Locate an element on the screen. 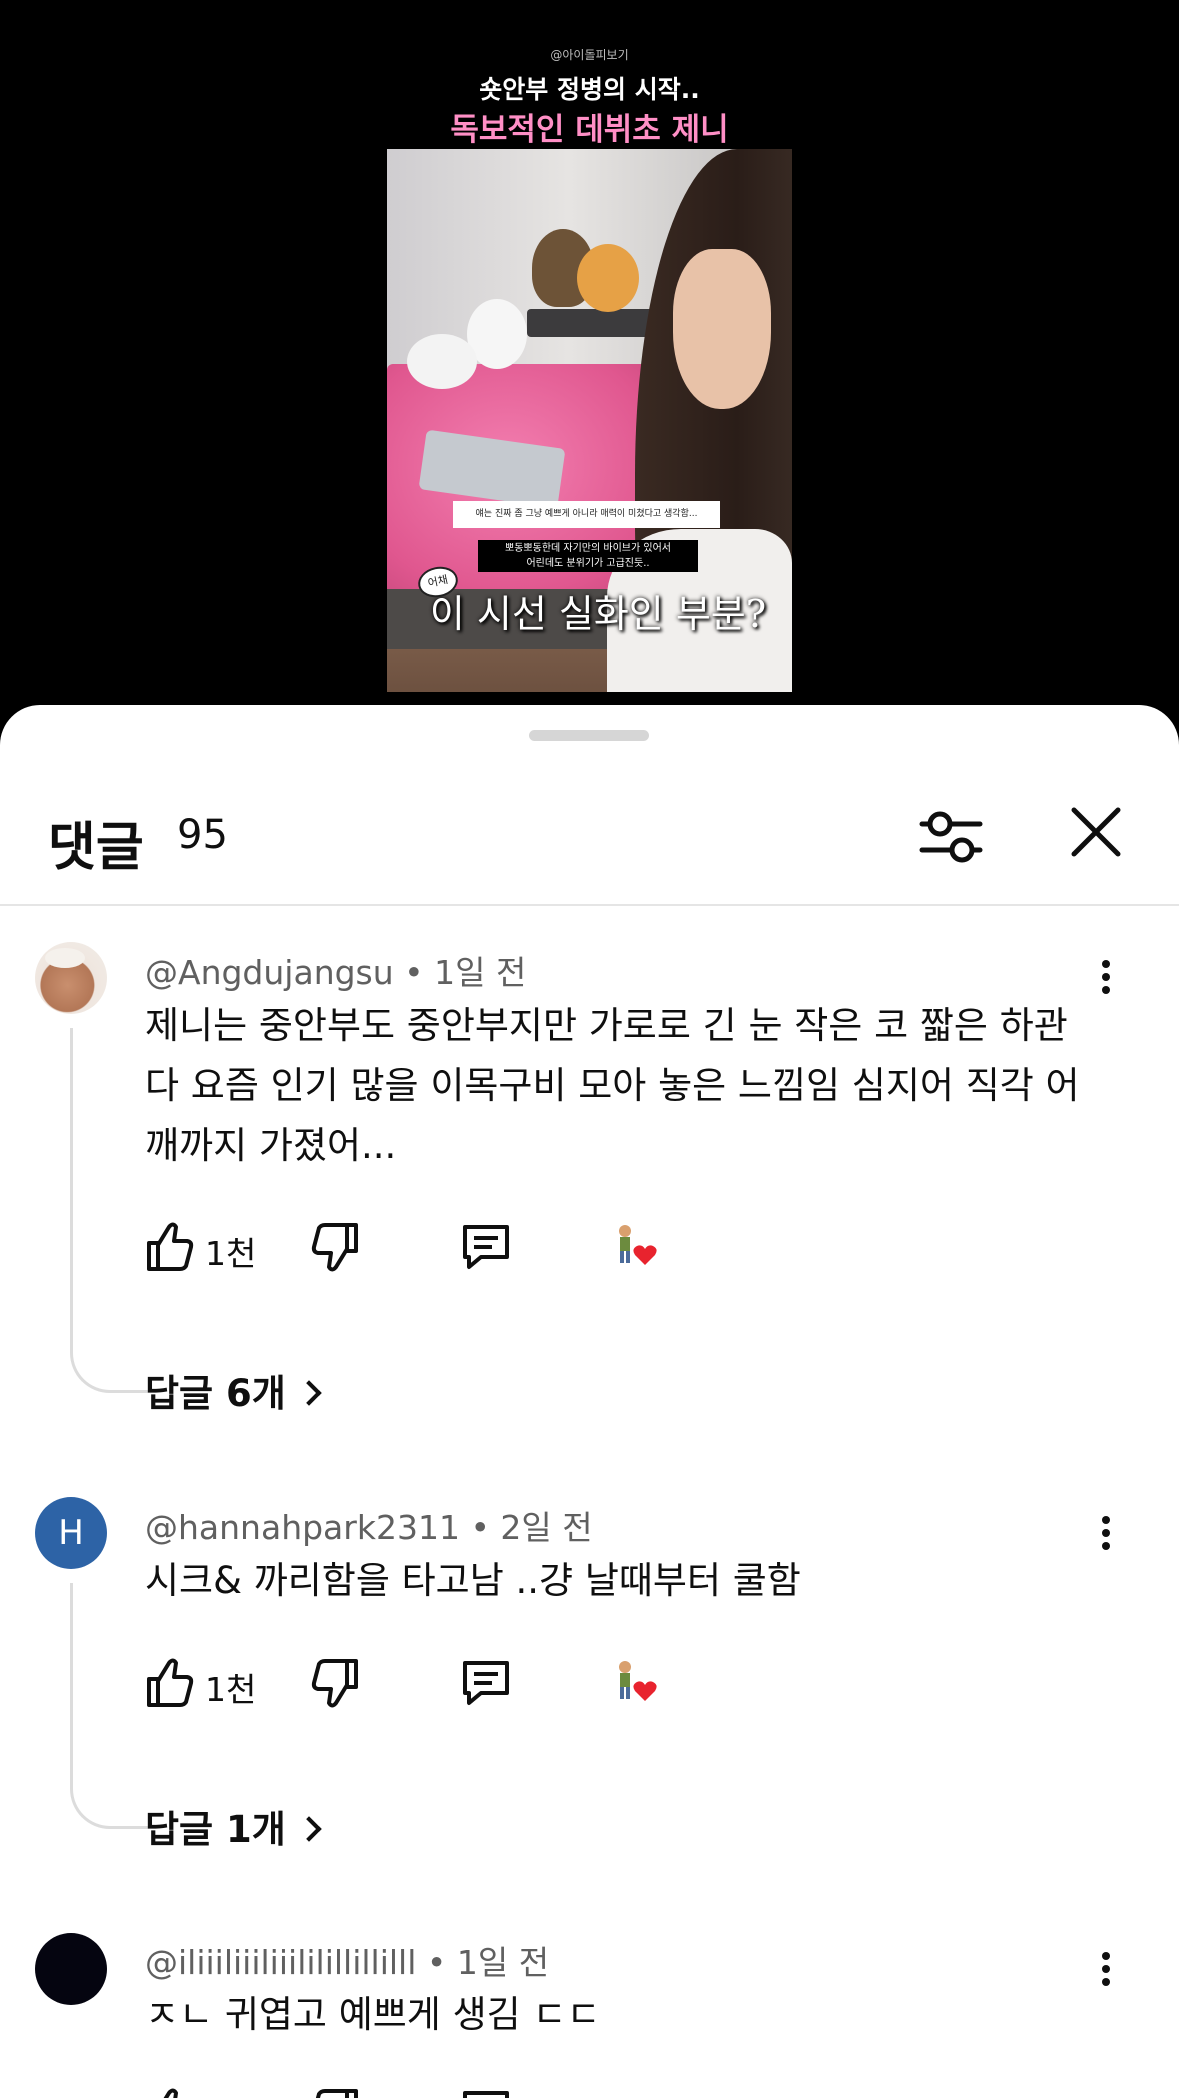  view-replies-button: 답글 6개 is located at coordinates (233, 1390).